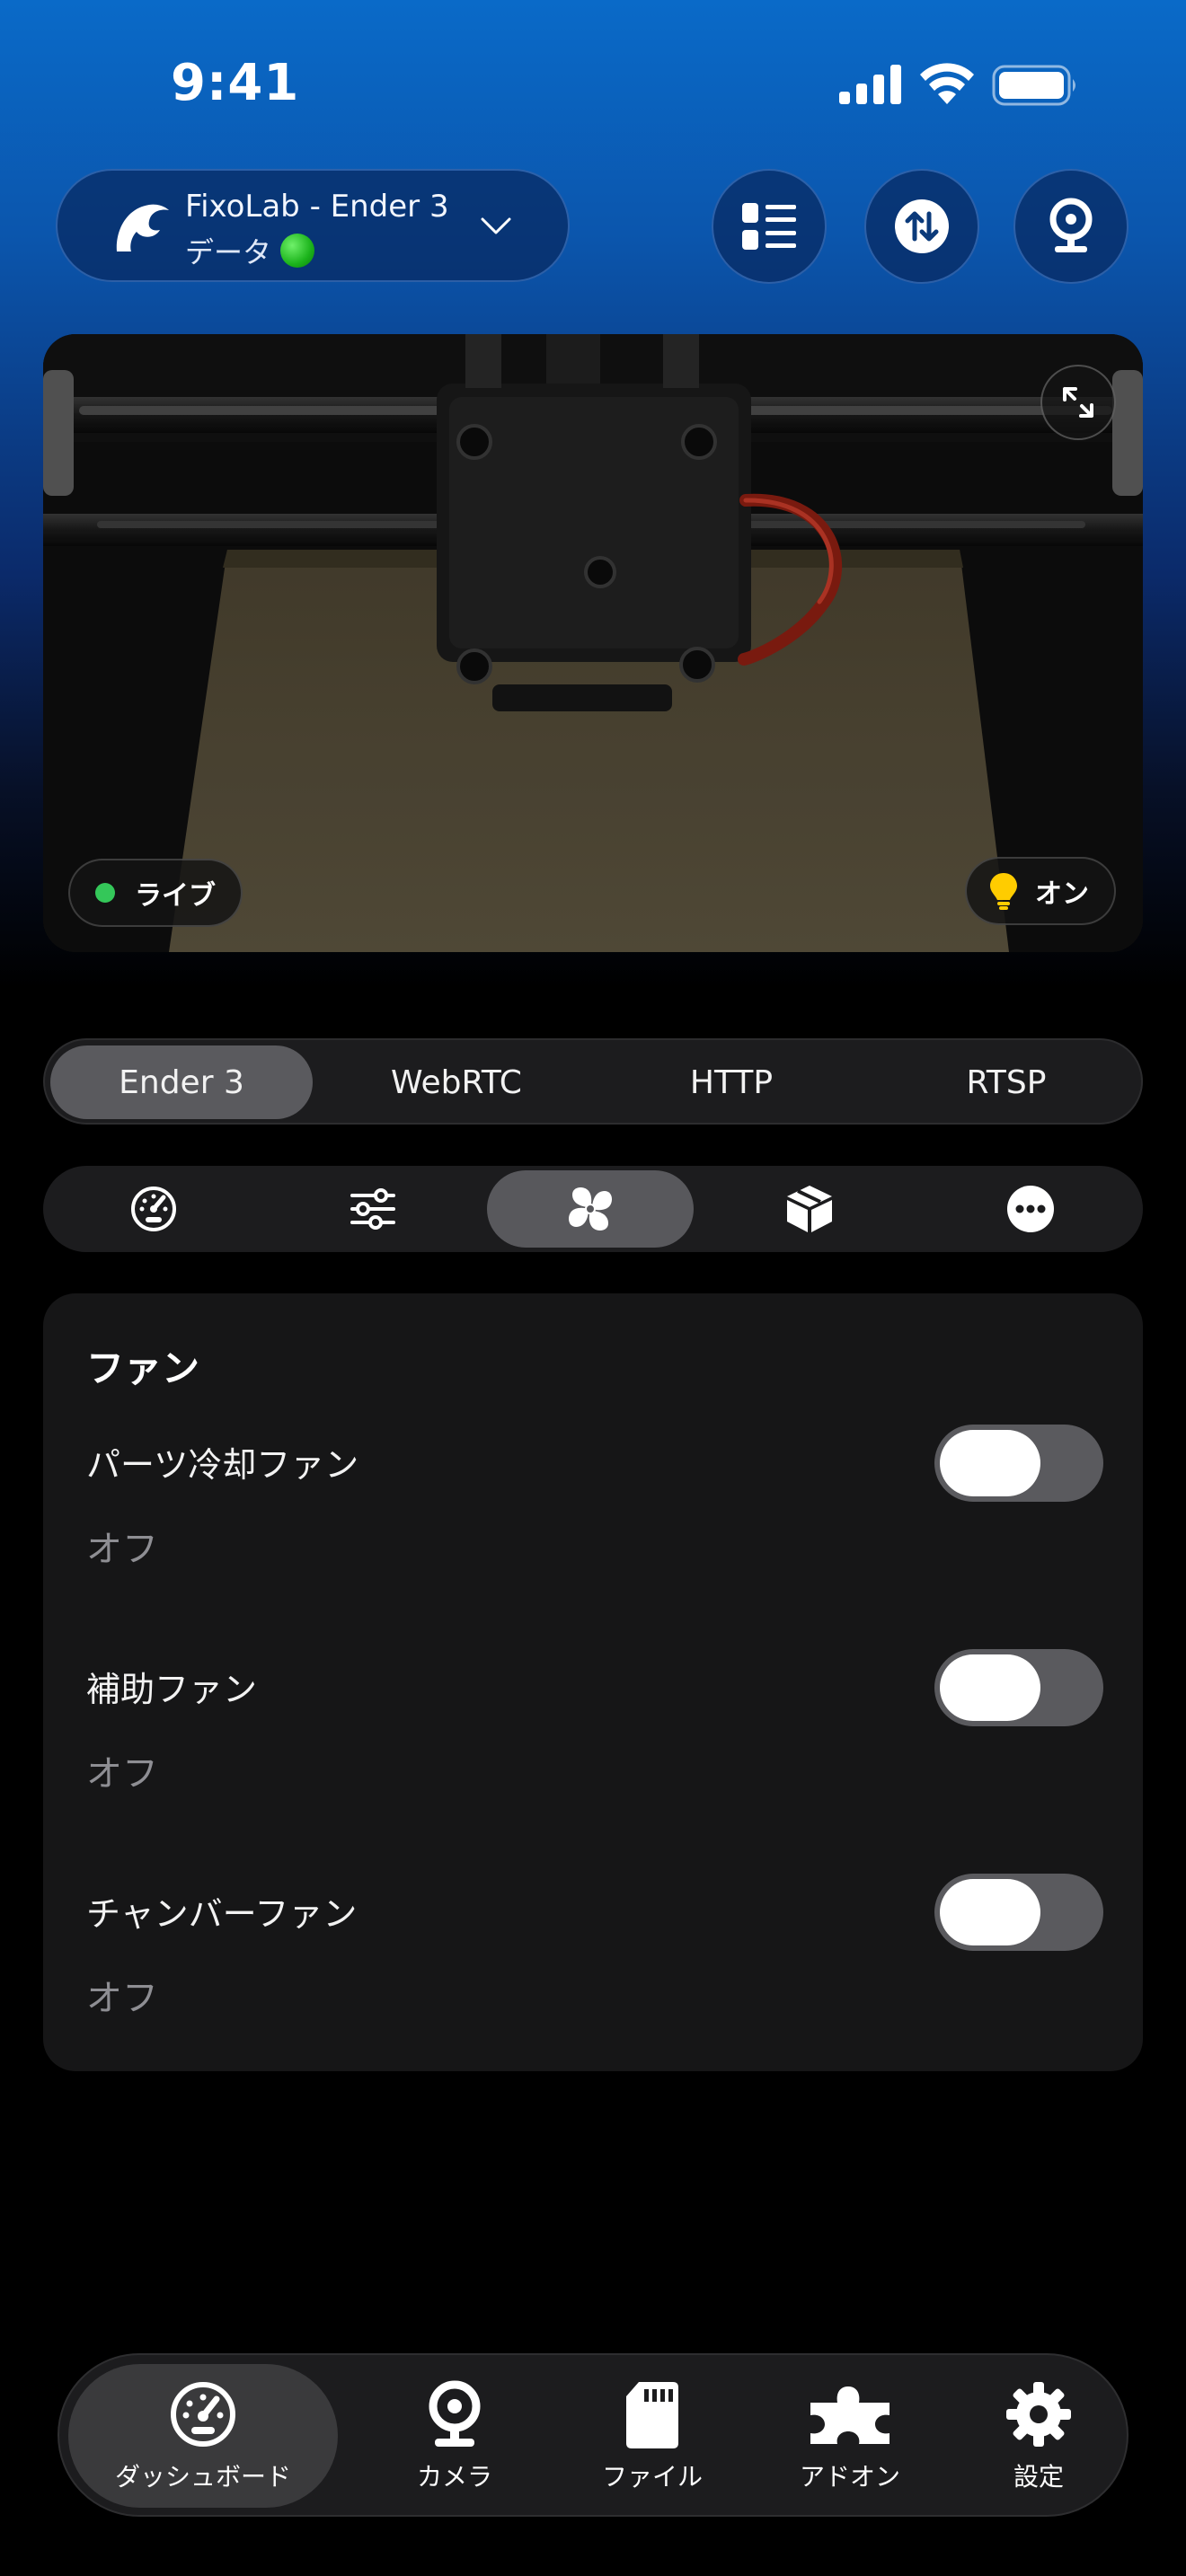 This screenshot has height=2576, width=1186. I want to click on tab-webrtc: WebRTC, so click(456, 1082).